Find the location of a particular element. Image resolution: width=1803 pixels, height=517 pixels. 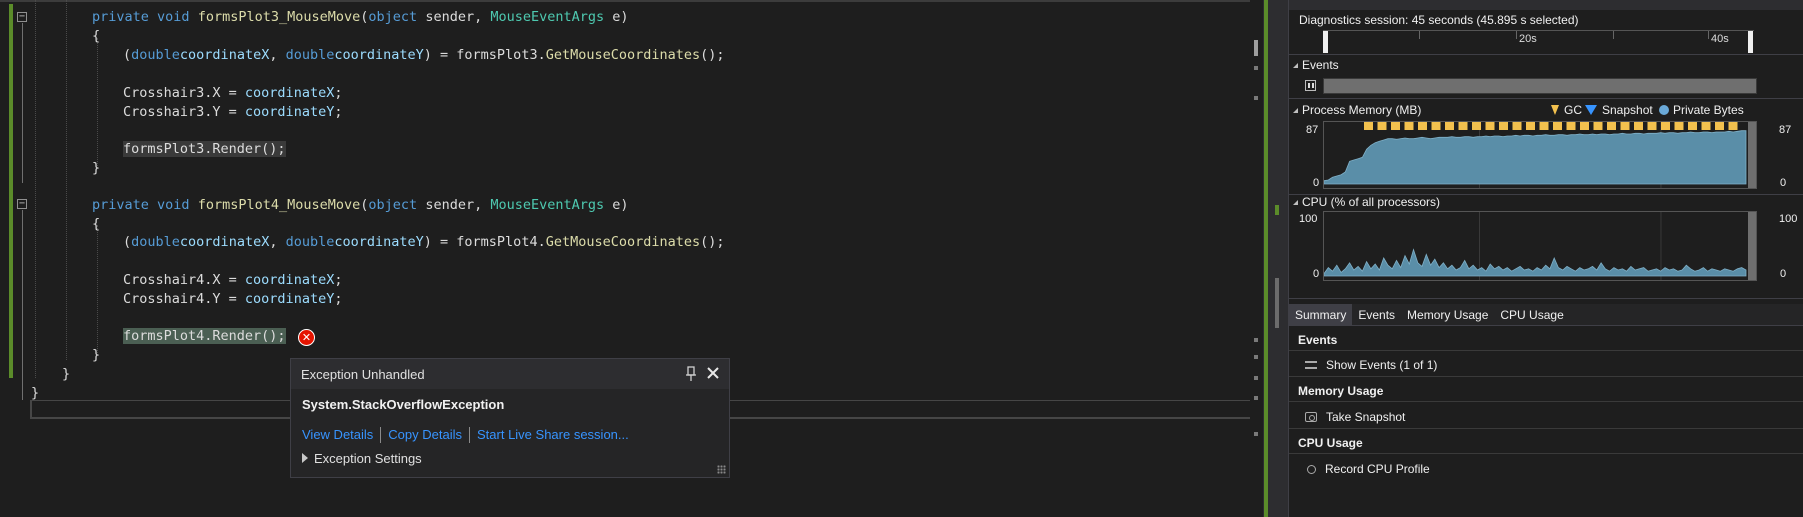

code-line: Crosshair4.X = coordinateX; is located at coordinates (232, 280).